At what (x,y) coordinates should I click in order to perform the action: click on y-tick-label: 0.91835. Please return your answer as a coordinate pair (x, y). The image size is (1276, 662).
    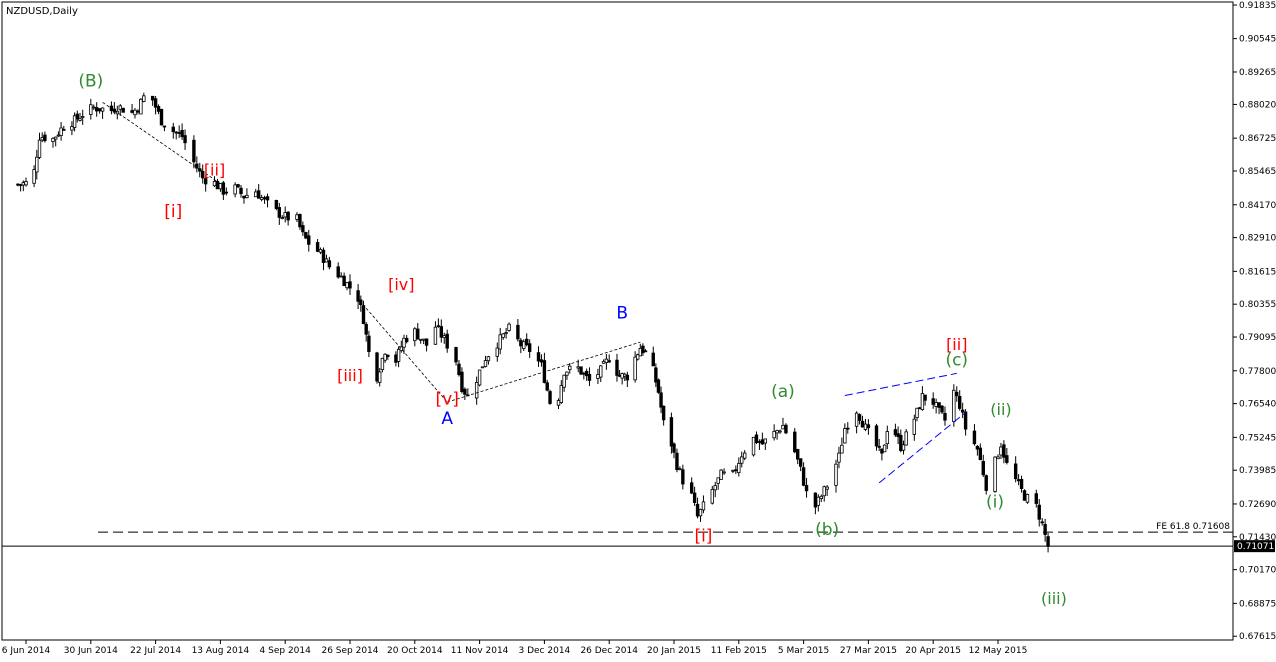
    Looking at the image, I should click on (1257, 6).